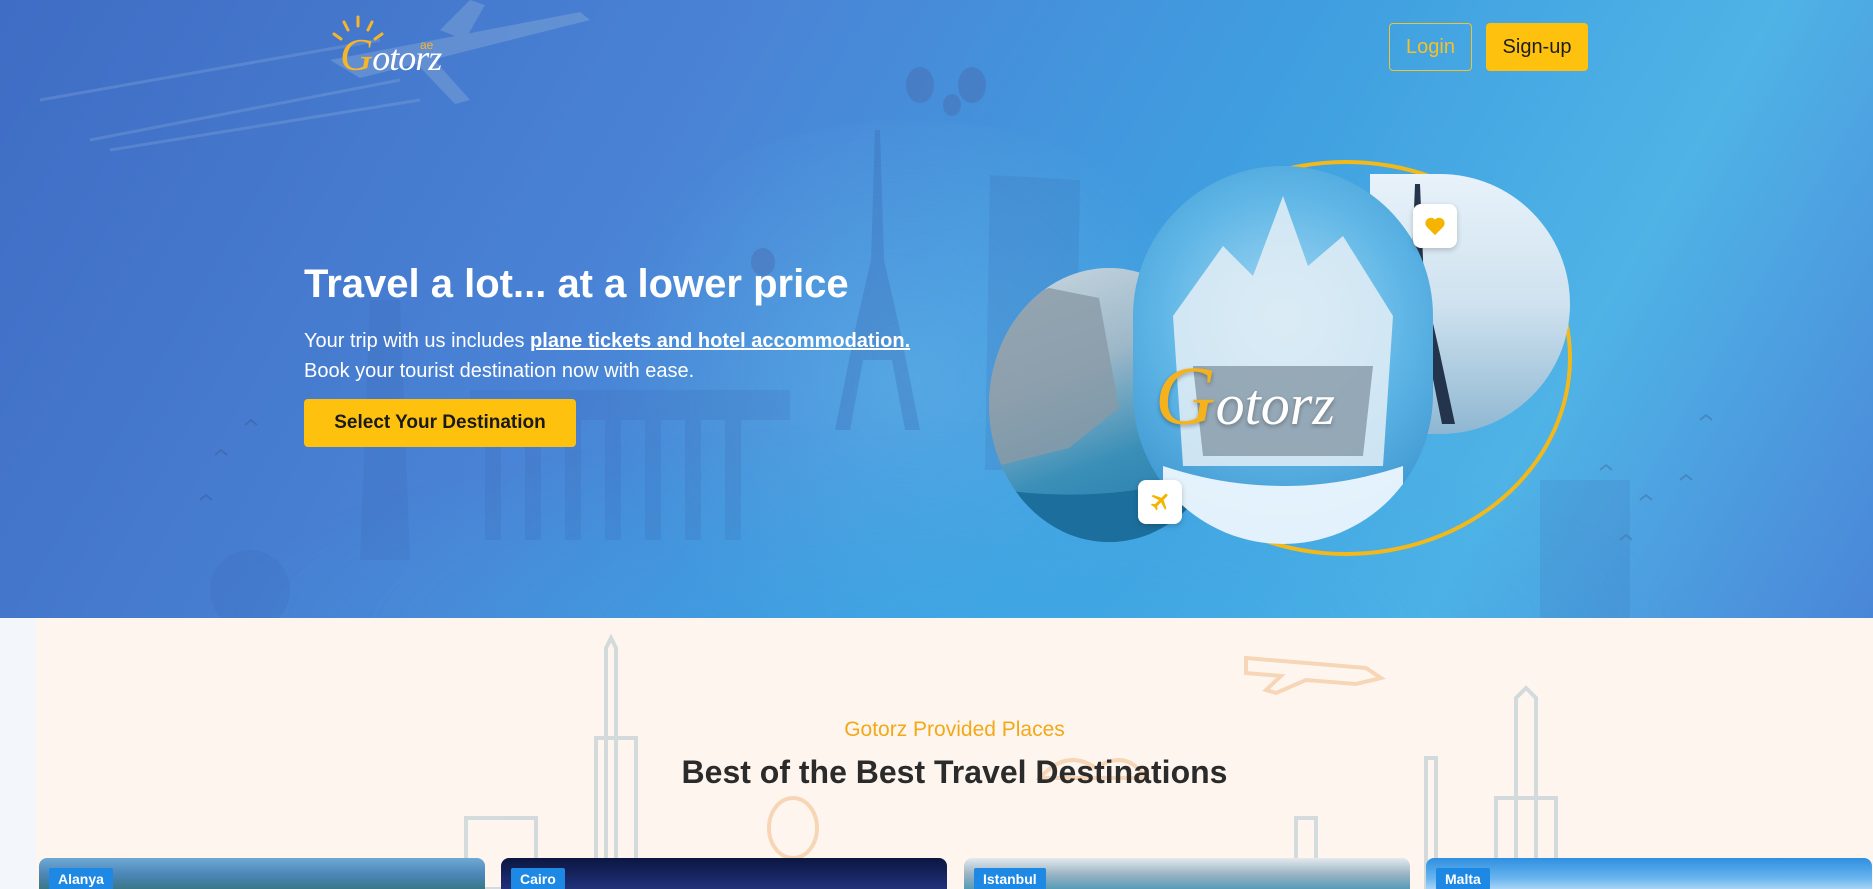  Describe the element at coordinates (1435, 226) in the screenshot. I see `heart-icon` at that location.